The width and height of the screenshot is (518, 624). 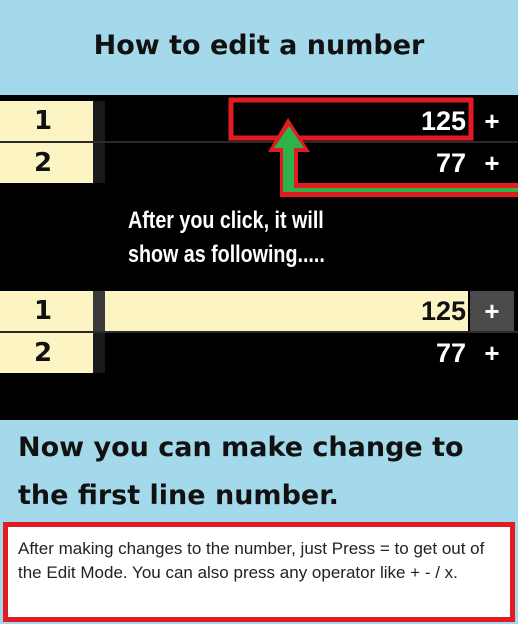 What do you see at coordinates (46, 311) in the screenshot?
I see `row-index: 1` at bounding box center [46, 311].